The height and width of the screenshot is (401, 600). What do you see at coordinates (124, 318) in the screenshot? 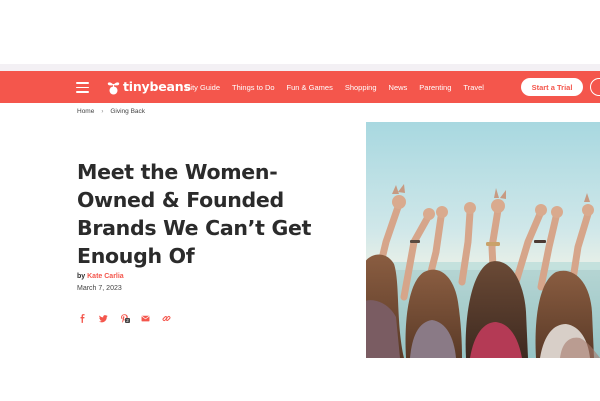
I see `pinterest-icon: 2` at bounding box center [124, 318].